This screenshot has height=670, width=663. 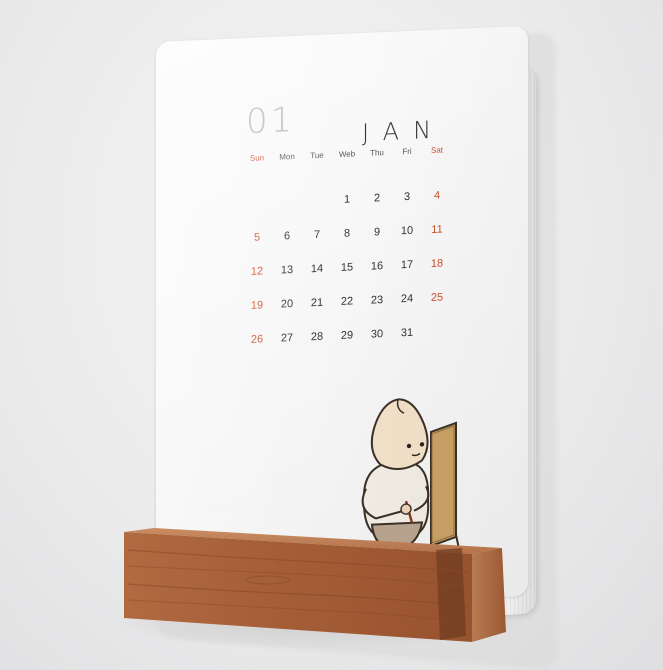 What do you see at coordinates (437, 195) in the screenshot?
I see `calendar-day: 4` at bounding box center [437, 195].